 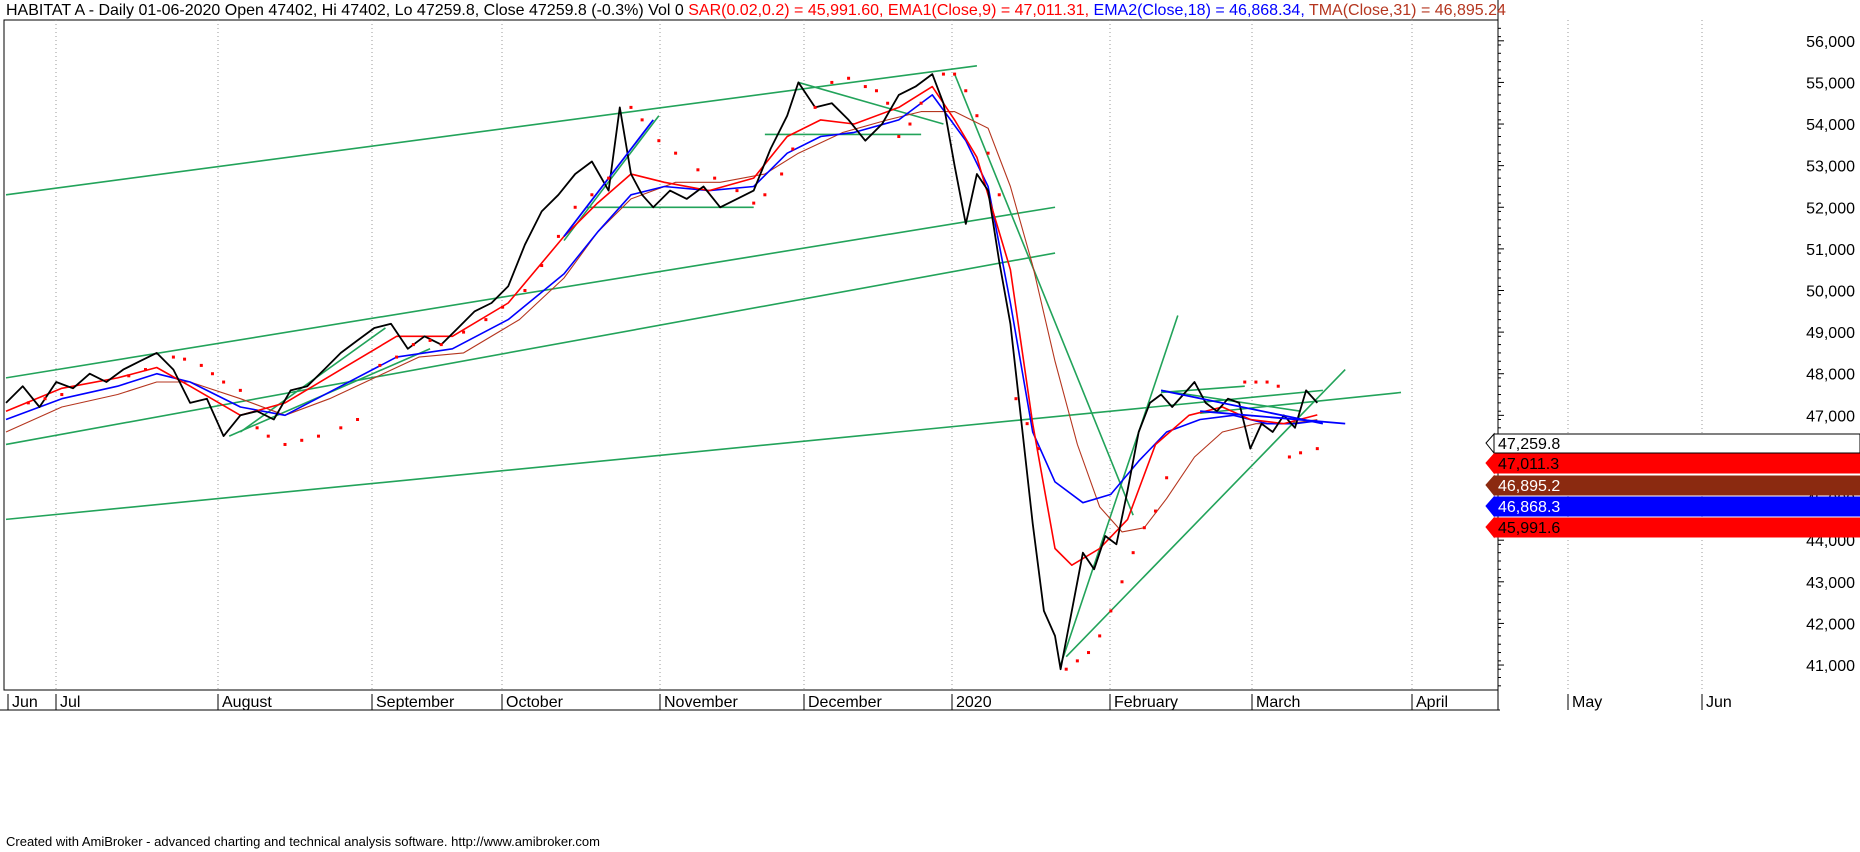 I want to click on y-tick-label: 49,000, so click(x=1830, y=333).